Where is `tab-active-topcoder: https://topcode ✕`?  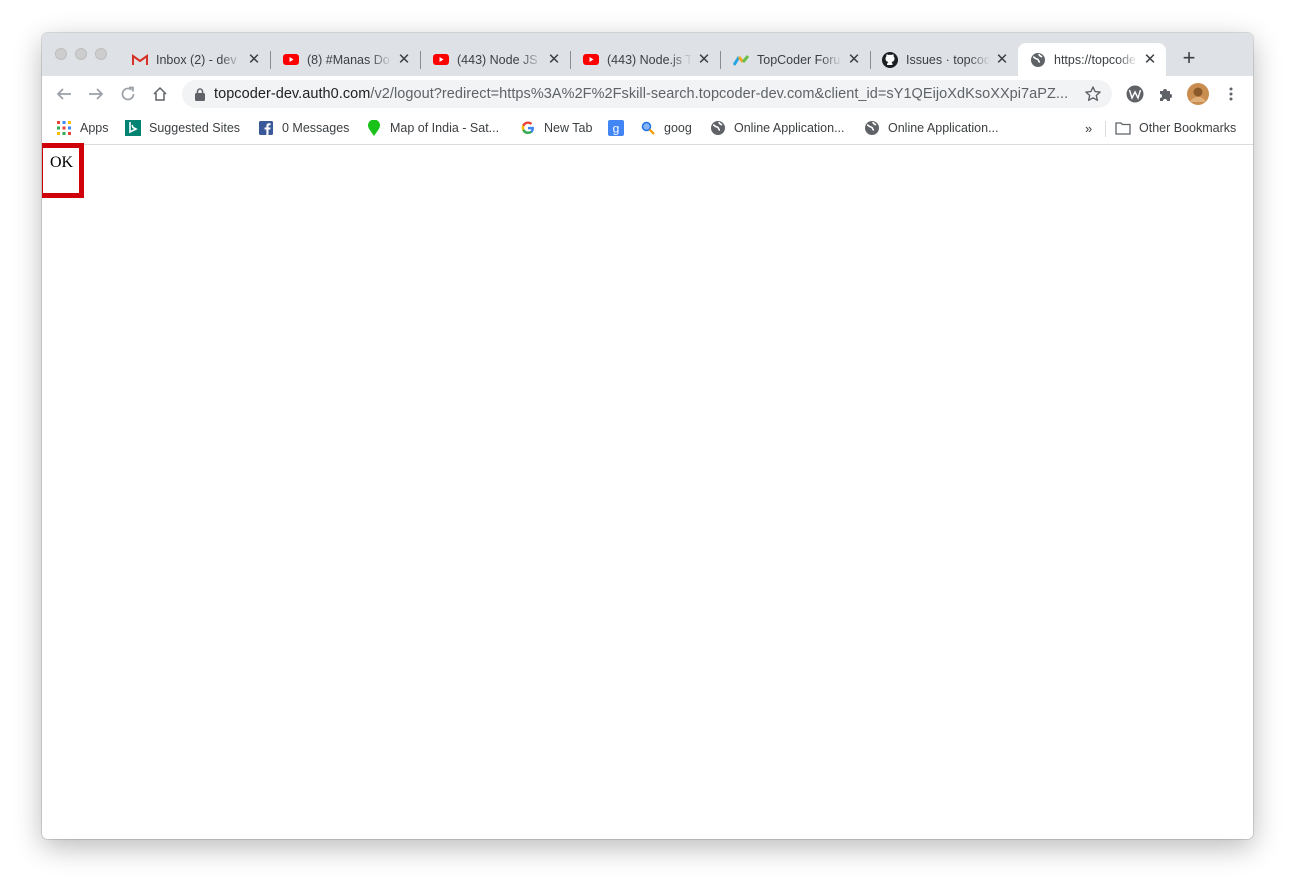
tab-active-topcoder: https://topcode ✕ is located at coordinates (1092, 59).